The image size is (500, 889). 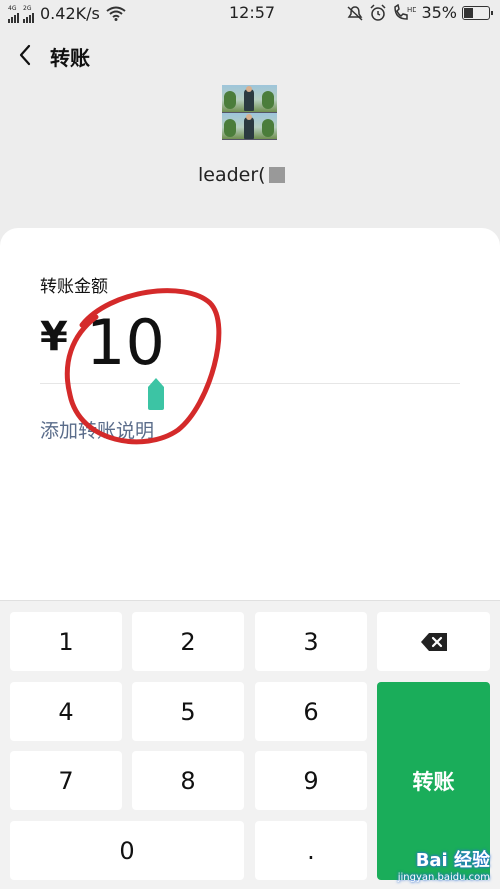 I want to click on currency-symbol: ¥, so click(x=54, y=337).